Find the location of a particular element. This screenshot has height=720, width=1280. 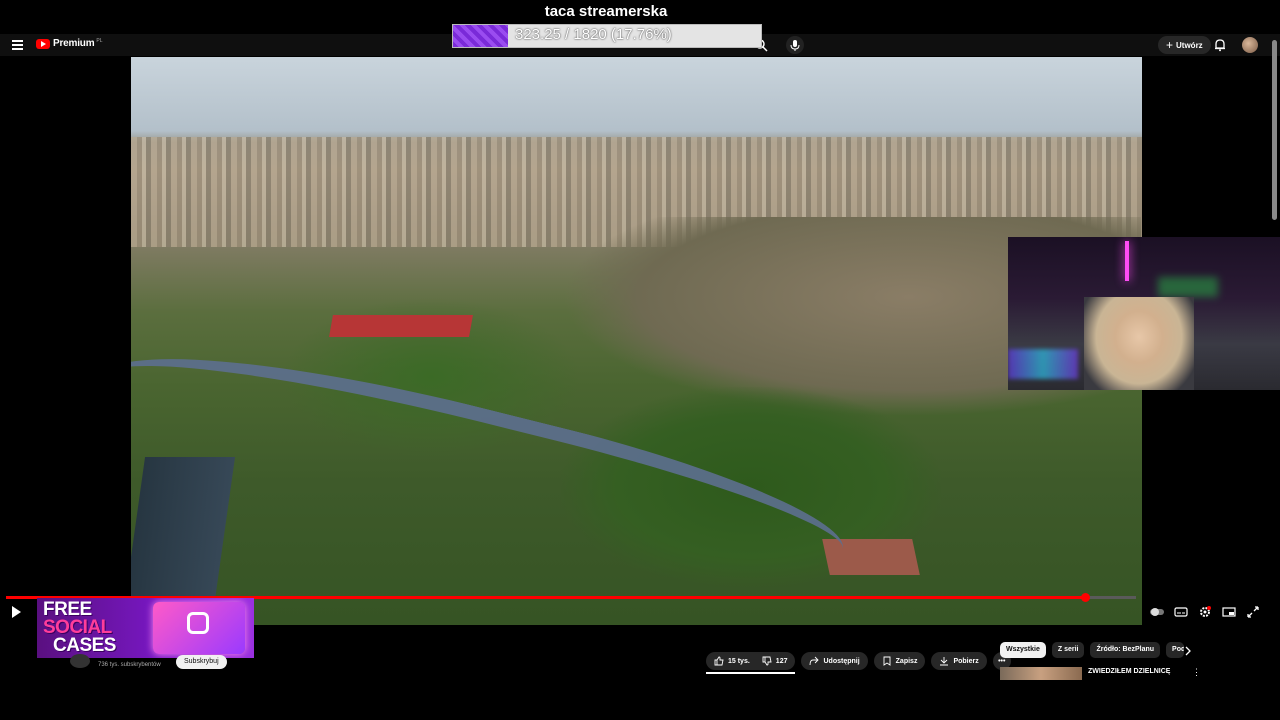

more-vertical-icon: ⋮ is located at coordinates (1196, 673).